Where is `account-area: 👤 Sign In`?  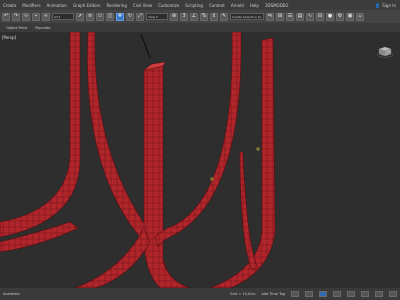 account-area: 👤 Sign In is located at coordinates (385, 5).